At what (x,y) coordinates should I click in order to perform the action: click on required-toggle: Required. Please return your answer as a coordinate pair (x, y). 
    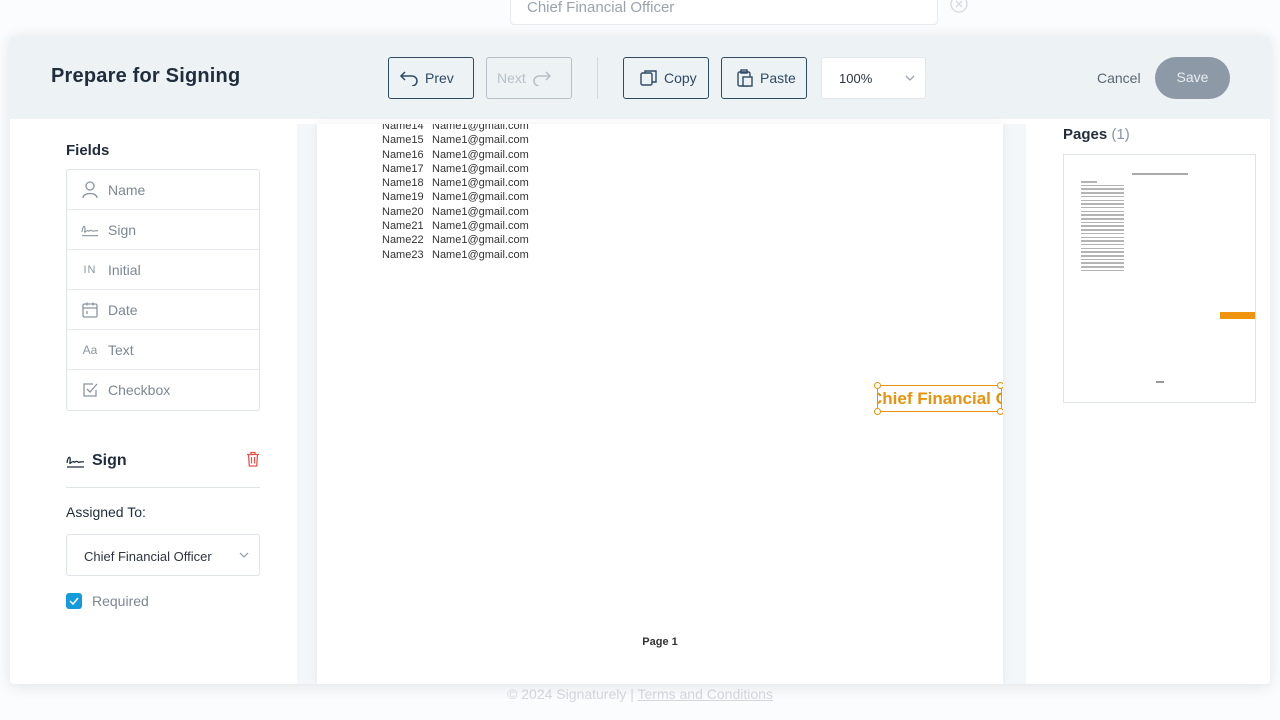
    Looking at the image, I should click on (107, 601).